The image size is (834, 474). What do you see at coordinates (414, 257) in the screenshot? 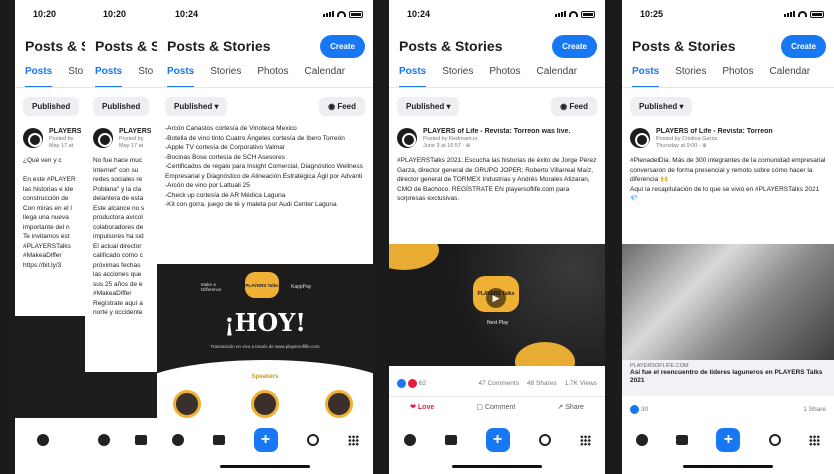
I see `video-gold-shape` at bounding box center [414, 257].